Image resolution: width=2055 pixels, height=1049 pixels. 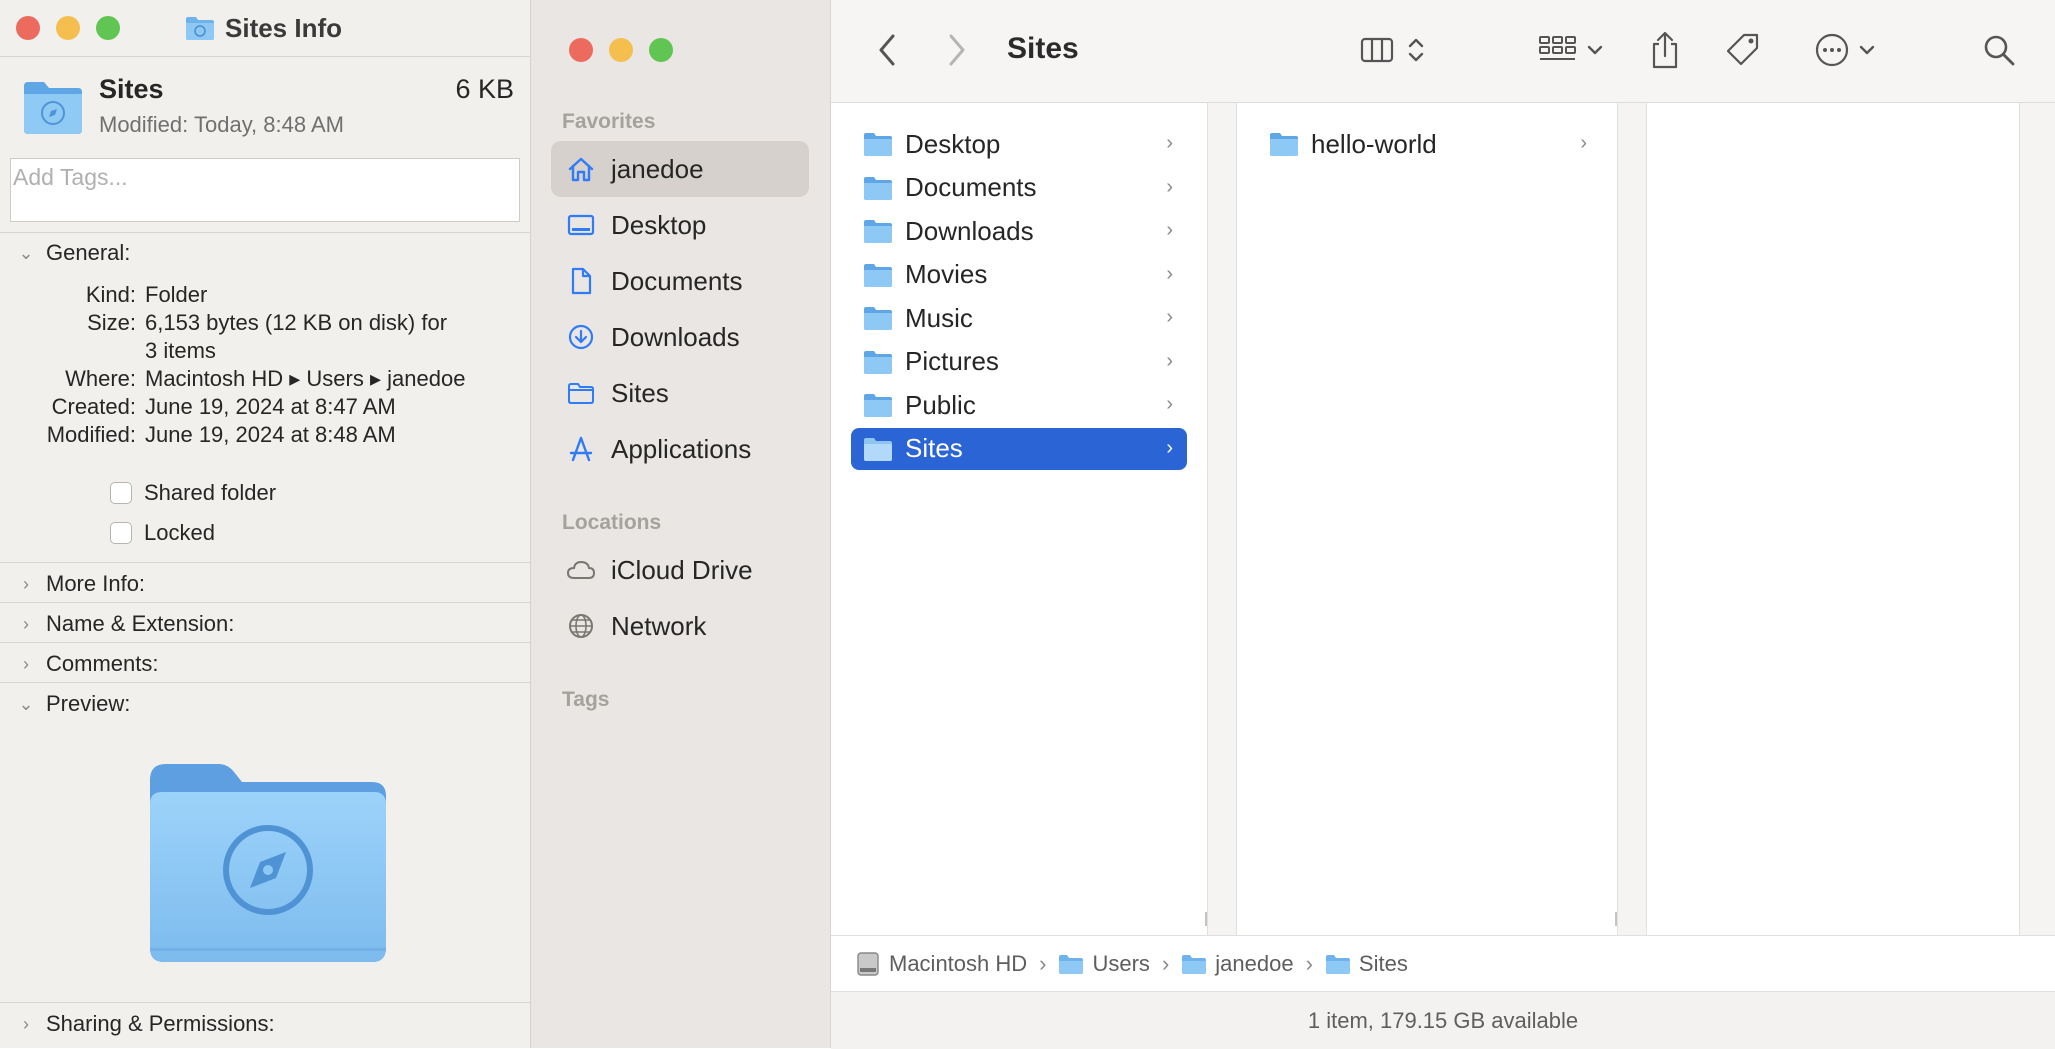 I want to click on path-item: Sites, so click(x=1383, y=964).